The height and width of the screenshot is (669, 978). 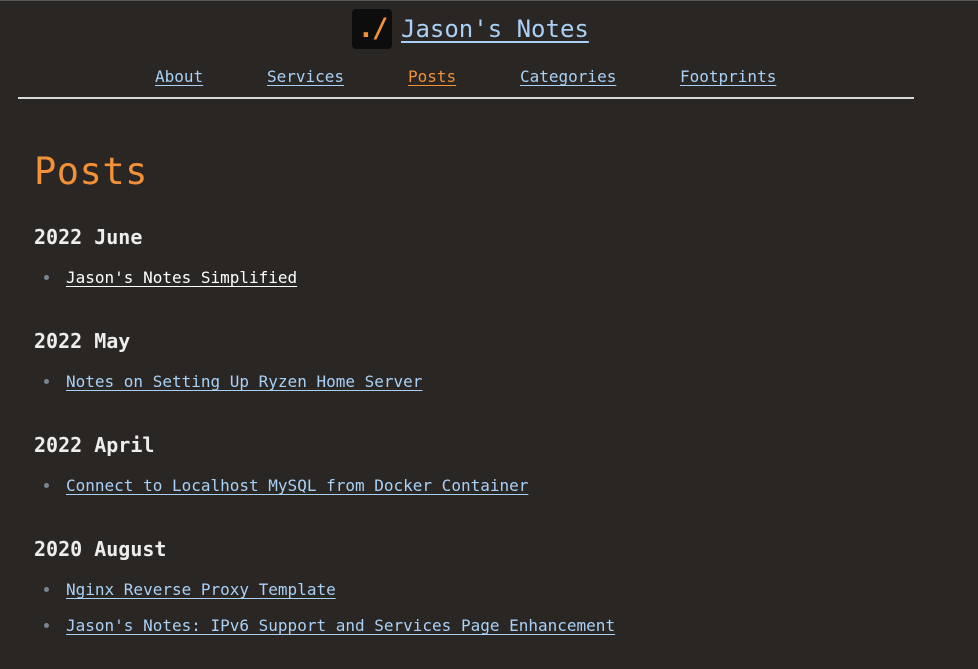 I want to click on nav-services-link: Services, so click(x=305, y=76).